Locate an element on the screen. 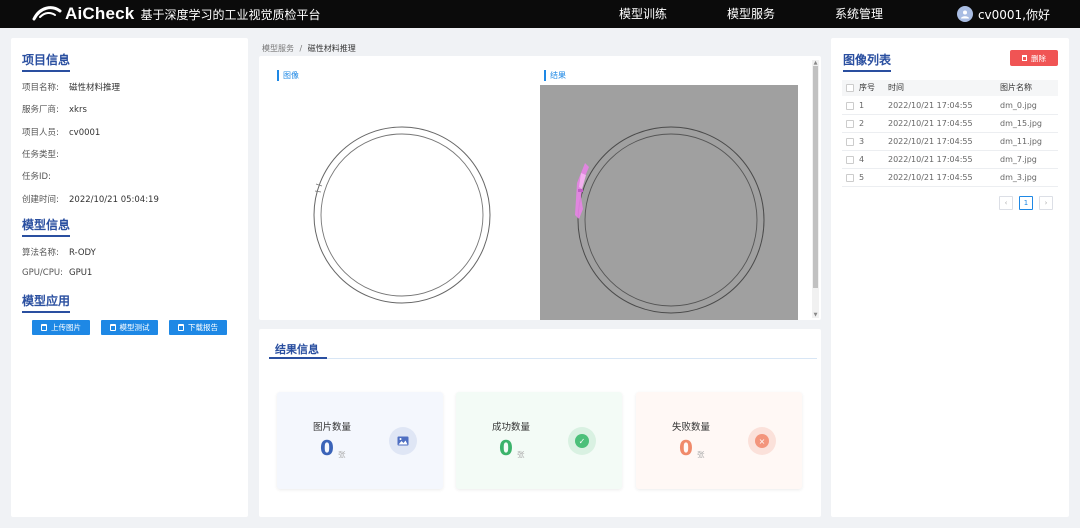  failure-icon-wrap: × is located at coordinates (762, 441).